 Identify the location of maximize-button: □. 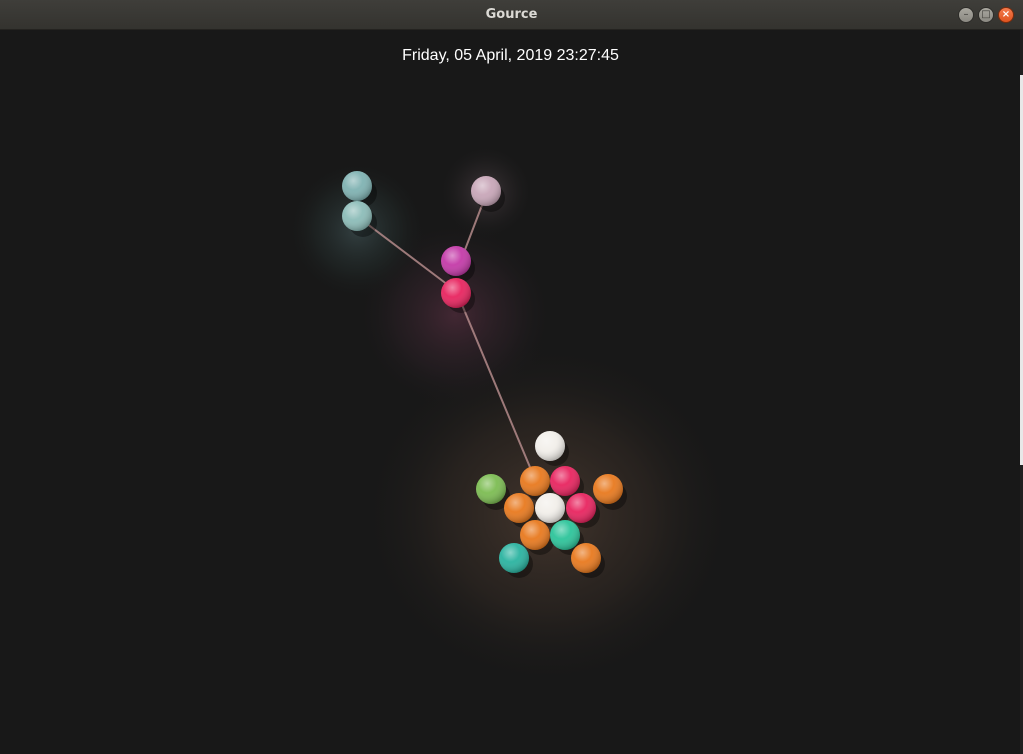
(986, 15).